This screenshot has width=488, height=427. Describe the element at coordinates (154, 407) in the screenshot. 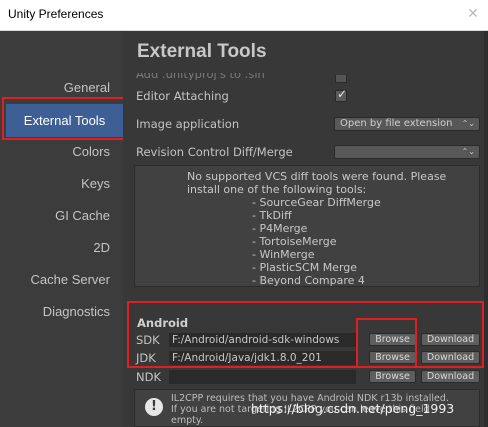

I see `warning-icon: !` at that location.